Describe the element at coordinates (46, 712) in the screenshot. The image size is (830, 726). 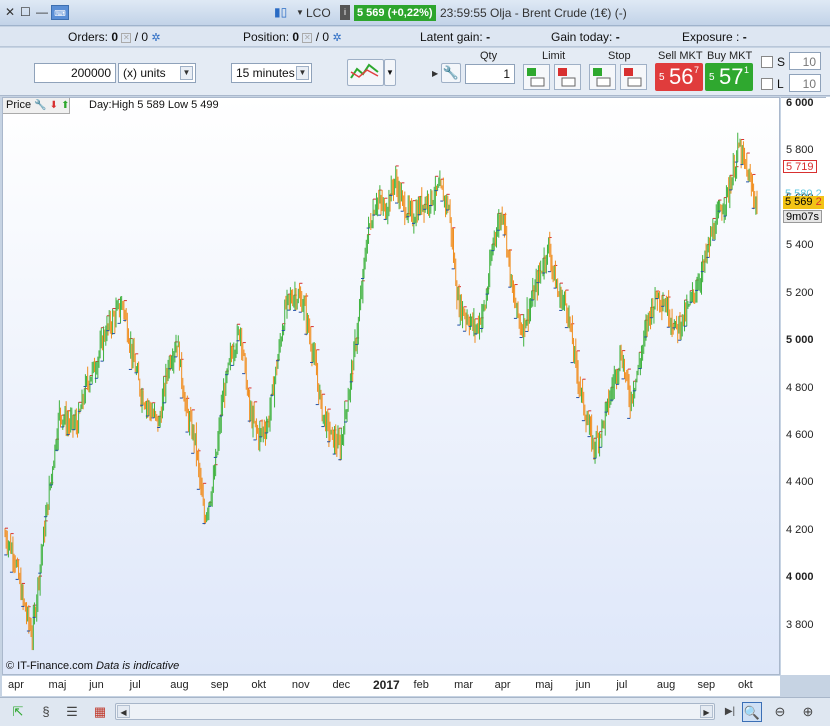
I see `chart-link-icon: §` at that location.